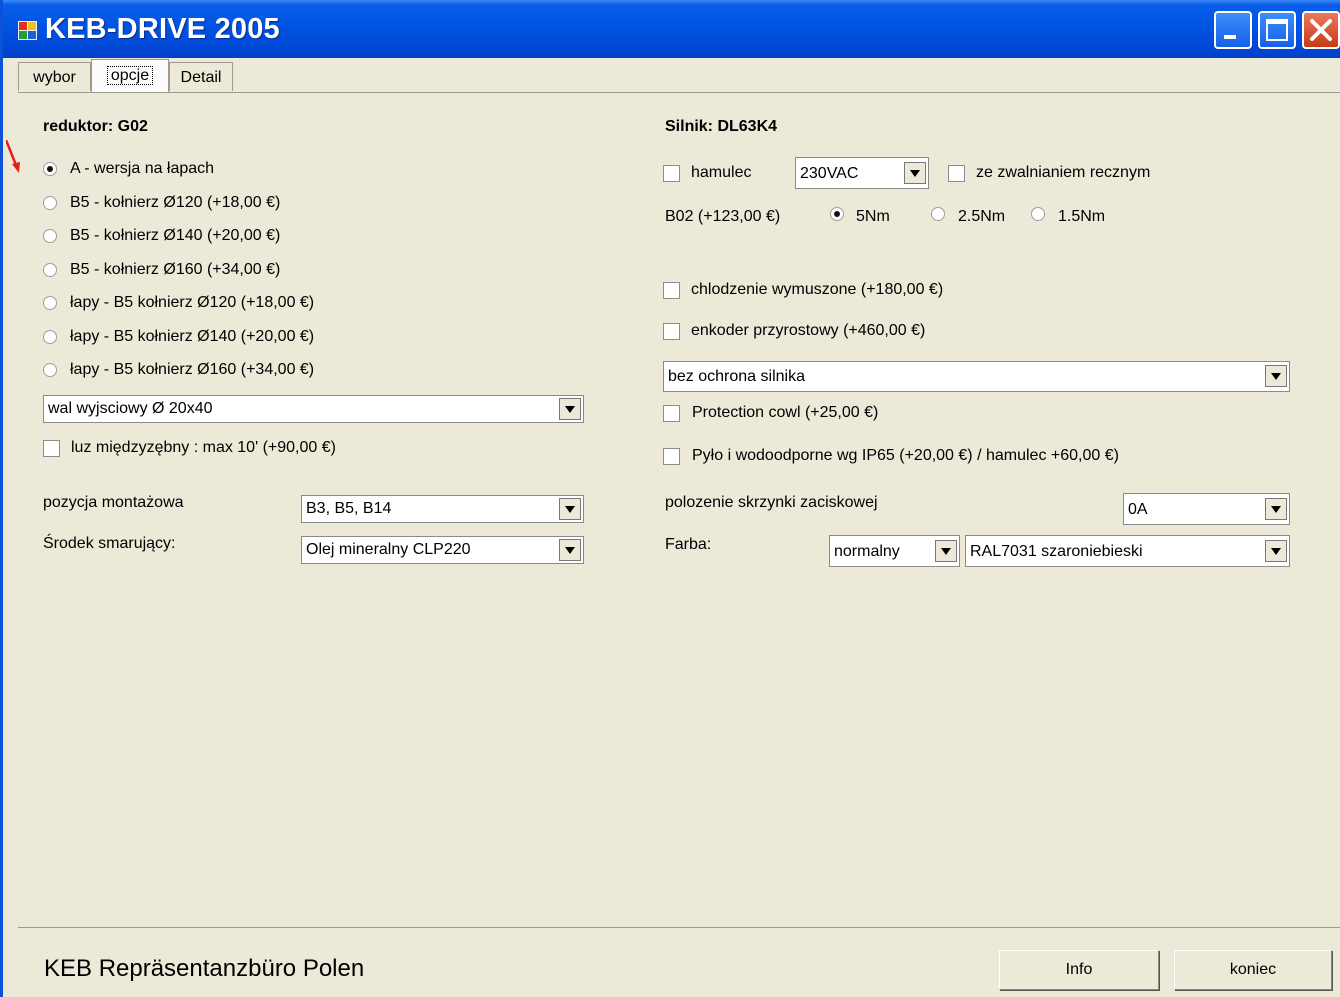 The width and height of the screenshot is (1340, 997). Describe the element at coordinates (388, 549) in the screenshot. I see `lube-value: Olej mineralny CLP220` at that location.